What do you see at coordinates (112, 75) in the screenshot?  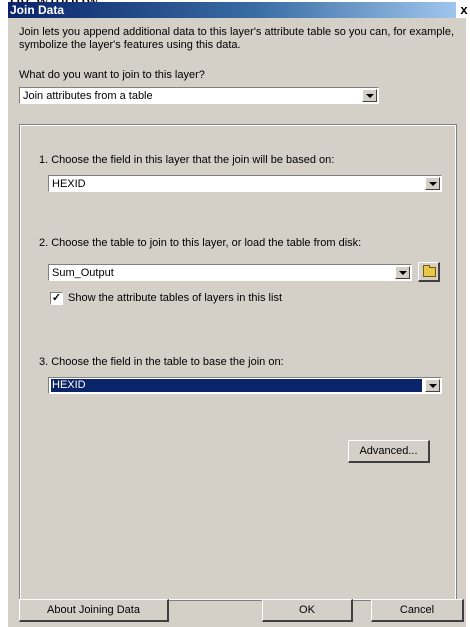 I see `join-question-label: What do you want to join to this layer?` at bounding box center [112, 75].